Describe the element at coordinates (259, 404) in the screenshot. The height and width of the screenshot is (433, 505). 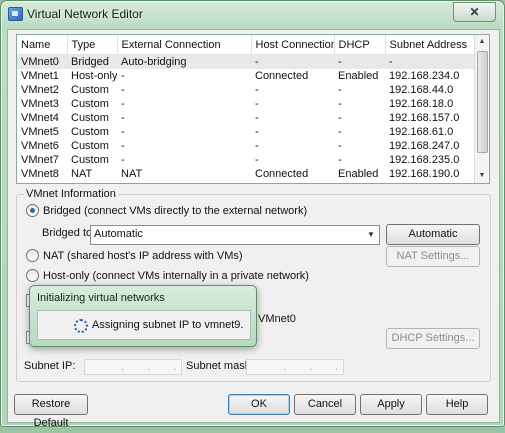
I see `ok-button: OK` at that location.